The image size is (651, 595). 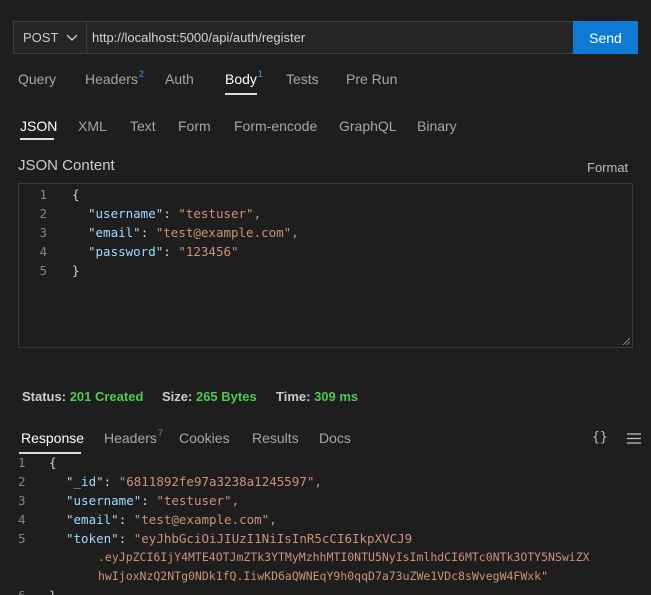 I want to click on response-tab-cookies: Cookies, so click(x=204, y=438).